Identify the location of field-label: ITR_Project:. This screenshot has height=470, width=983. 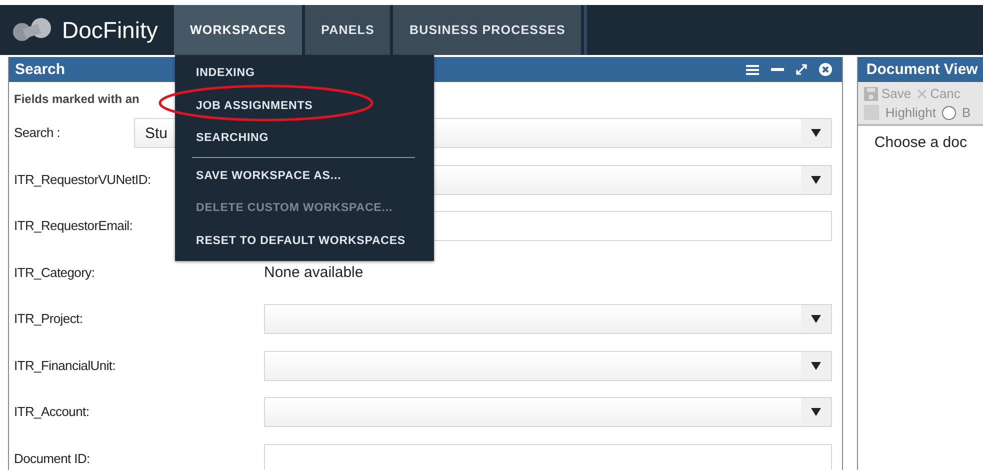
(48, 318).